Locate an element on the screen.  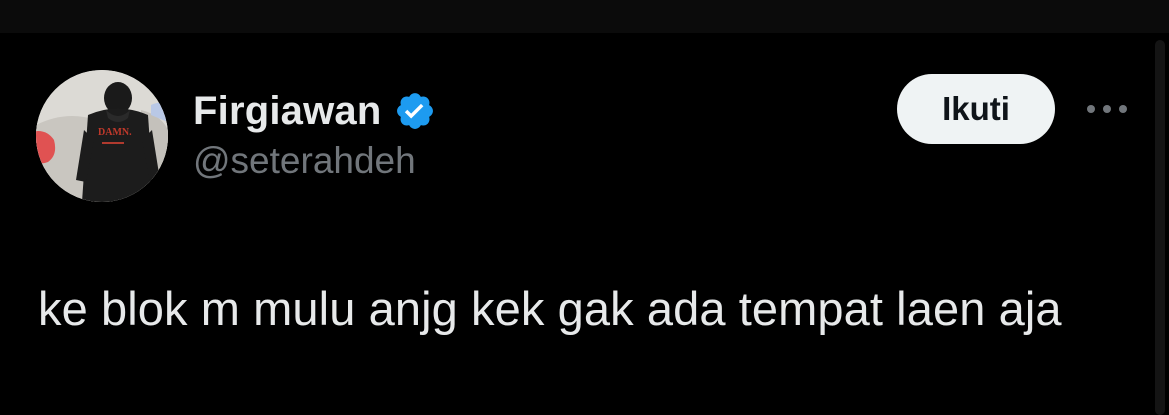
verified-badge-icon is located at coordinates (415, 111).